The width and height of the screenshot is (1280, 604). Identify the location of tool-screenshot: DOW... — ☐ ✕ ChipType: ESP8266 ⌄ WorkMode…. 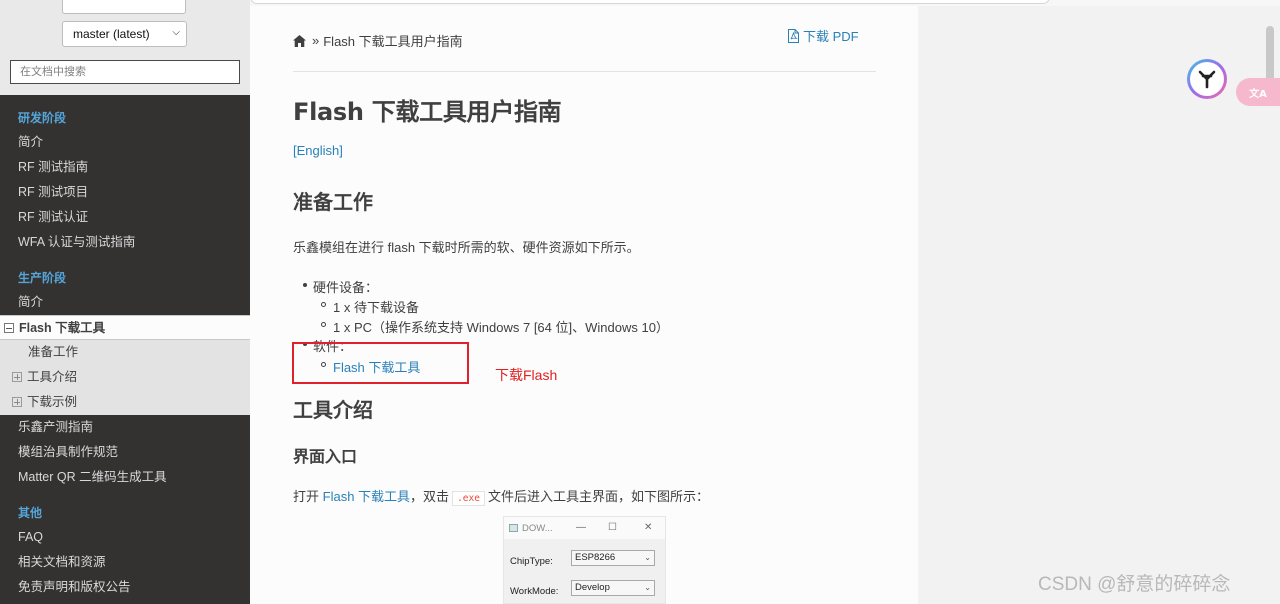
(584, 560).